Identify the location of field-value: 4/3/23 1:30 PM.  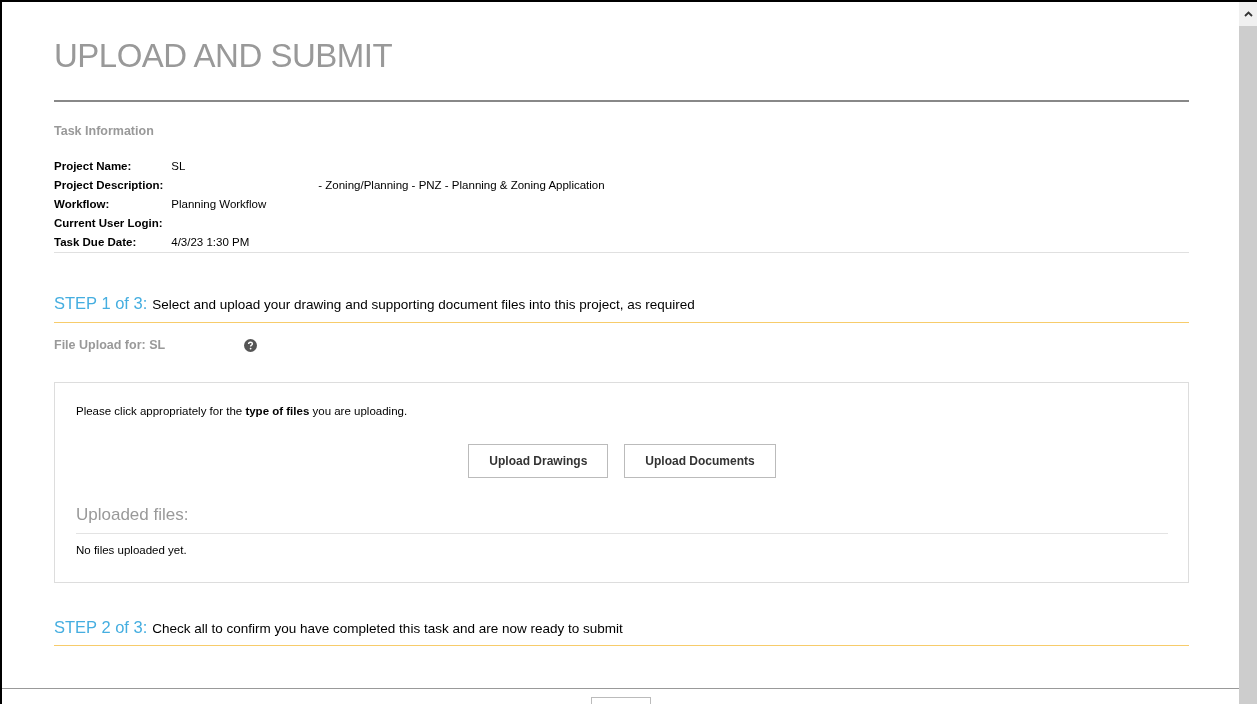
(210, 242).